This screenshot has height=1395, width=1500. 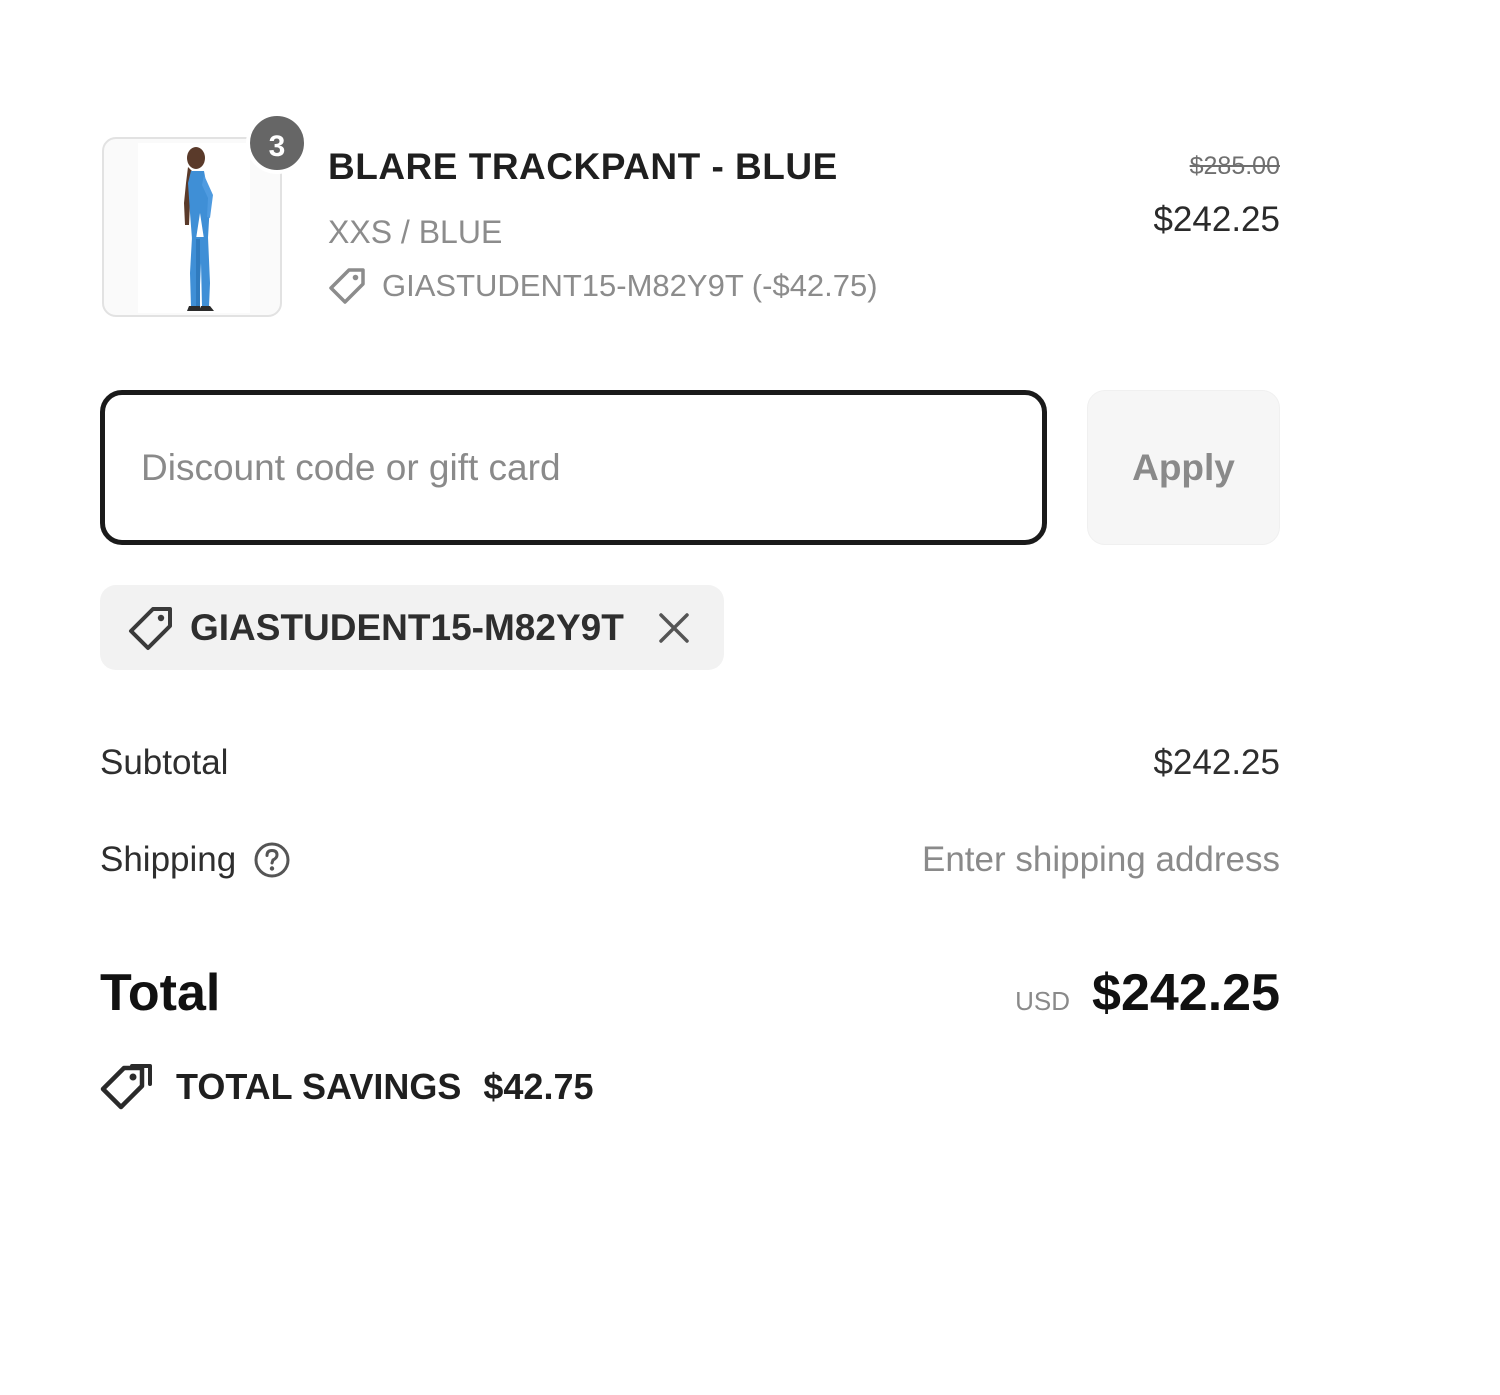 What do you see at coordinates (1216, 219) in the screenshot?
I see `line-item-price: $242.25` at bounding box center [1216, 219].